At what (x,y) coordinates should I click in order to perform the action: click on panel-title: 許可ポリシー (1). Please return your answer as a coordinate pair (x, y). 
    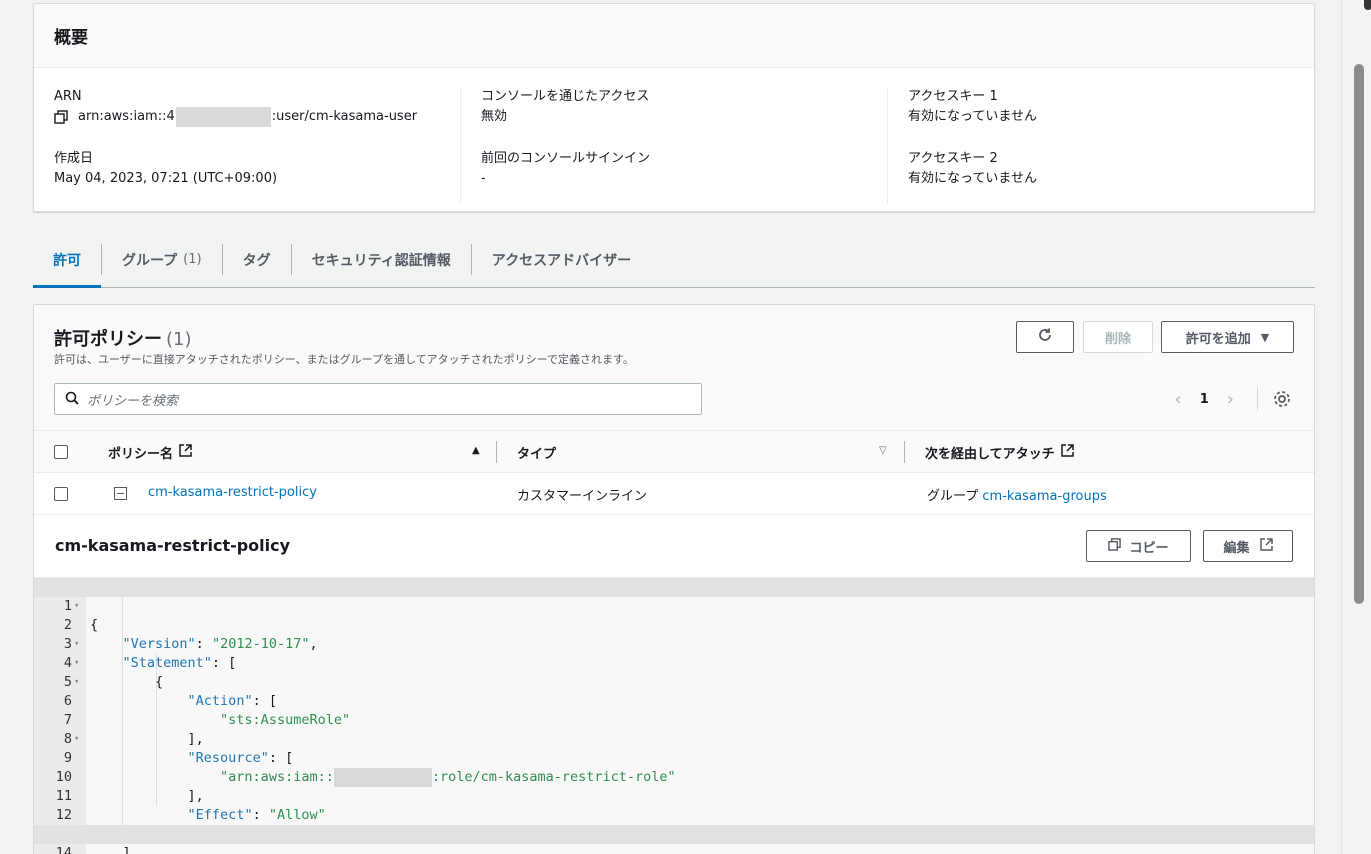
    Looking at the image, I should click on (123, 338).